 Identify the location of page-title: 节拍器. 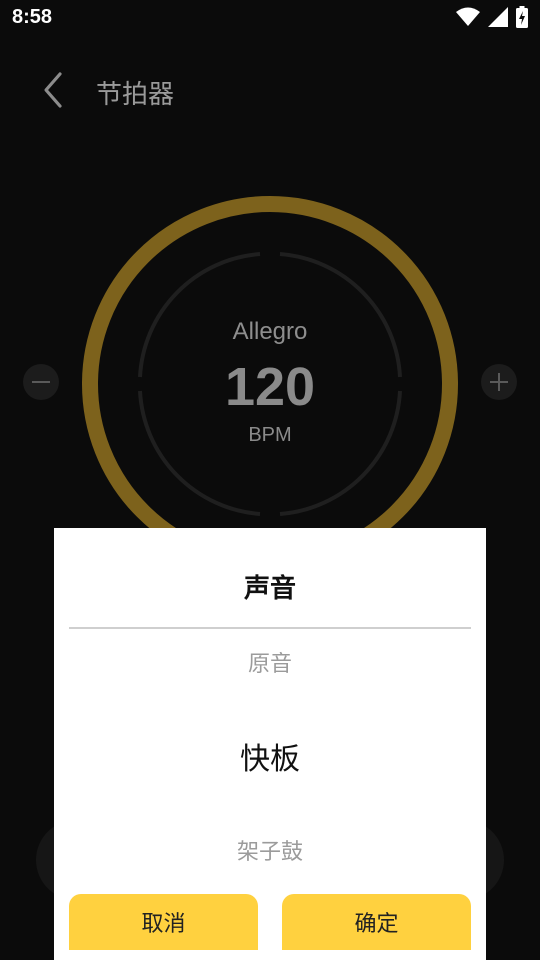
(135, 95).